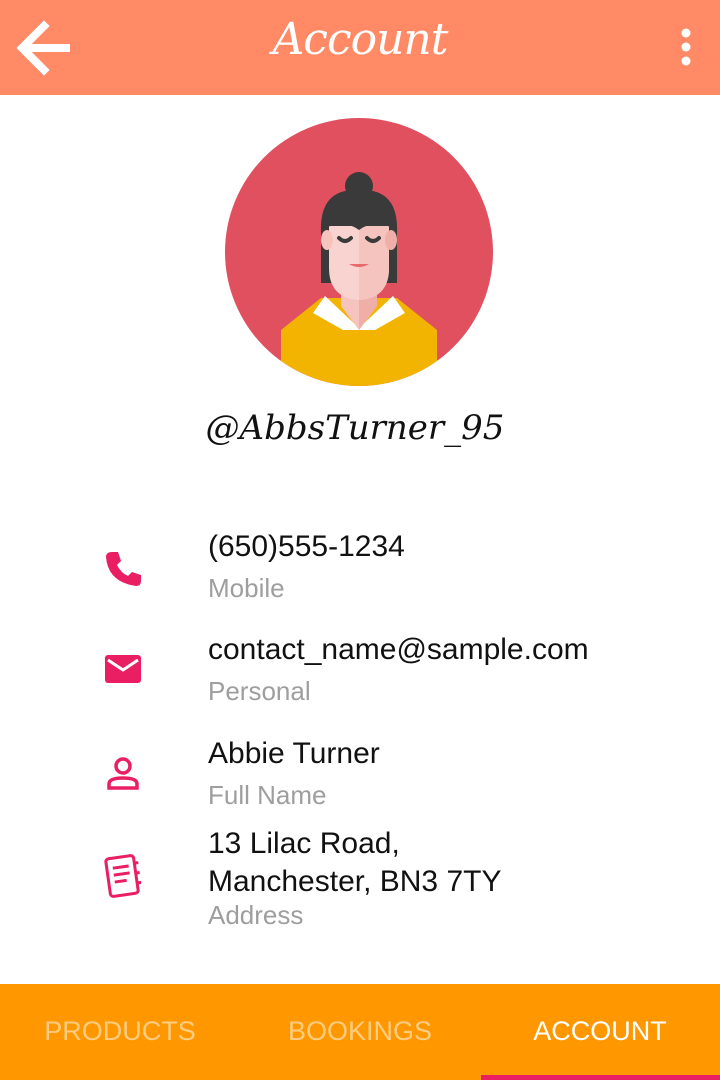 This screenshot has width=720, height=1080. I want to click on full-name-label: Full Name, so click(267, 795).